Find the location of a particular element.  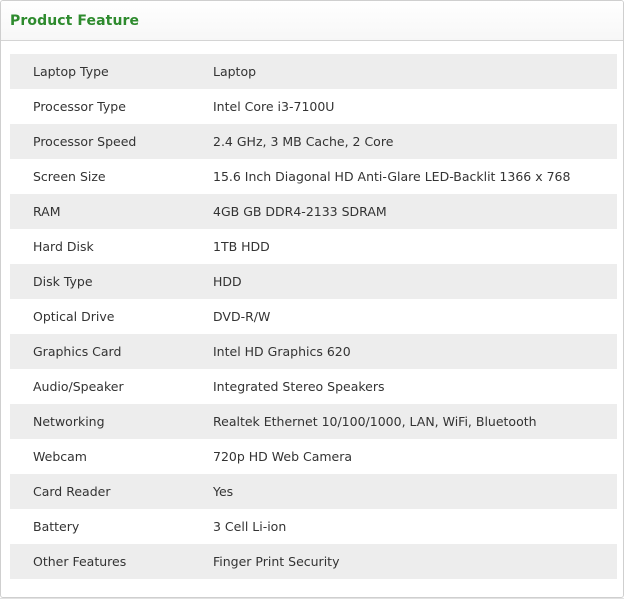

spec-value: HDD is located at coordinates (227, 281).